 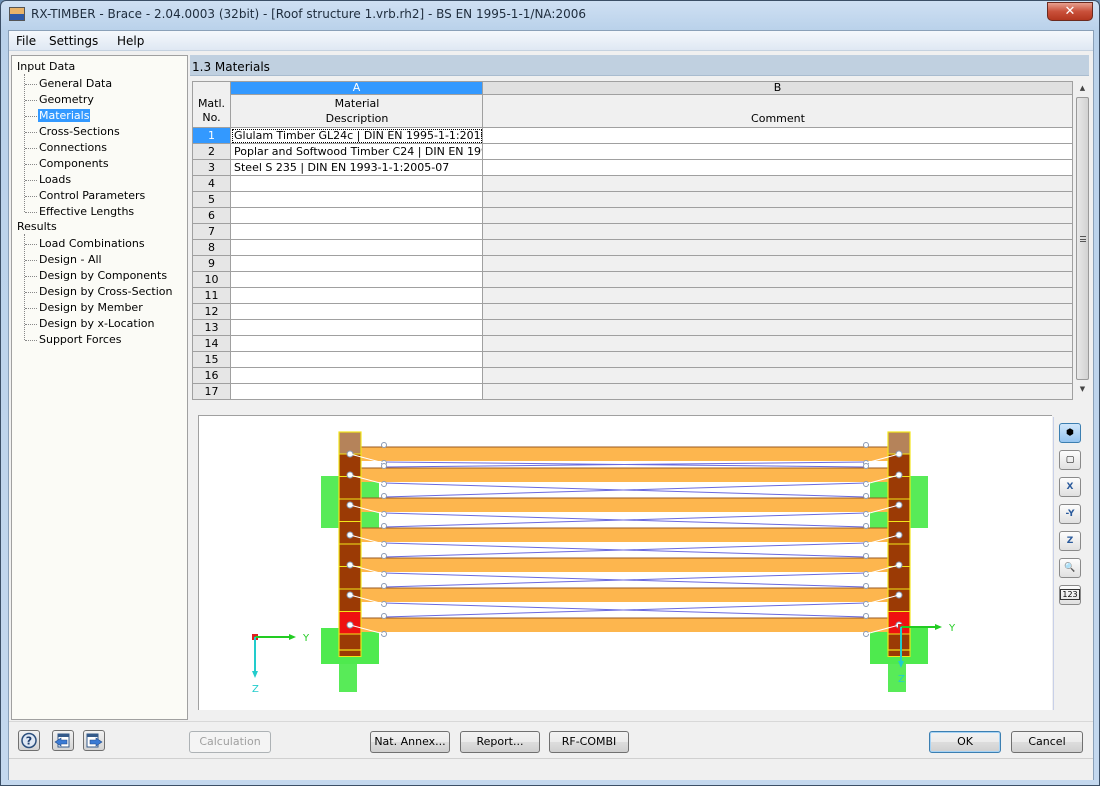 What do you see at coordinates (92, 243) in the screenshot?
I see `tree-item-load-combinations: Load Combinations` at bounding box center [92, 243].